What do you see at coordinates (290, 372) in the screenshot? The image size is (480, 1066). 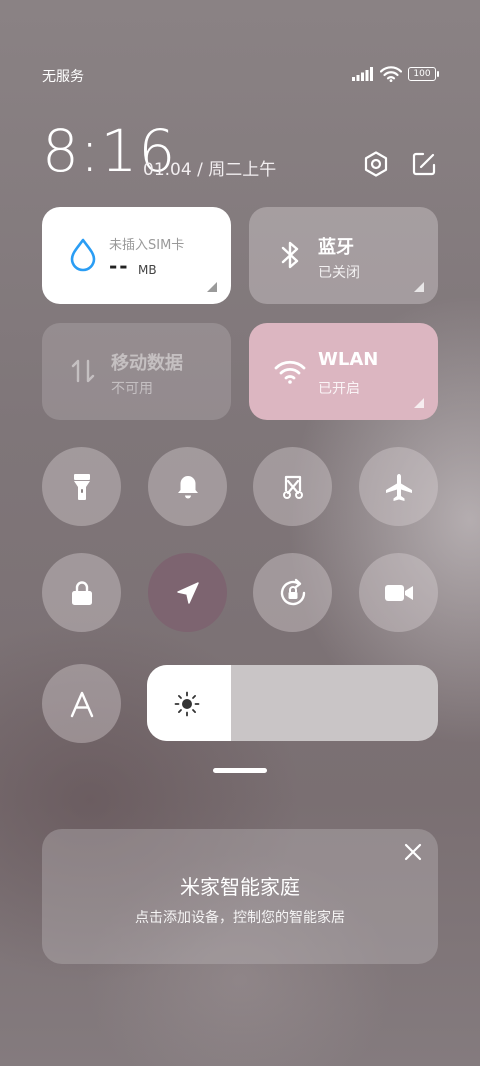 I see `wifi-icon` at bounding box center [290, 372].